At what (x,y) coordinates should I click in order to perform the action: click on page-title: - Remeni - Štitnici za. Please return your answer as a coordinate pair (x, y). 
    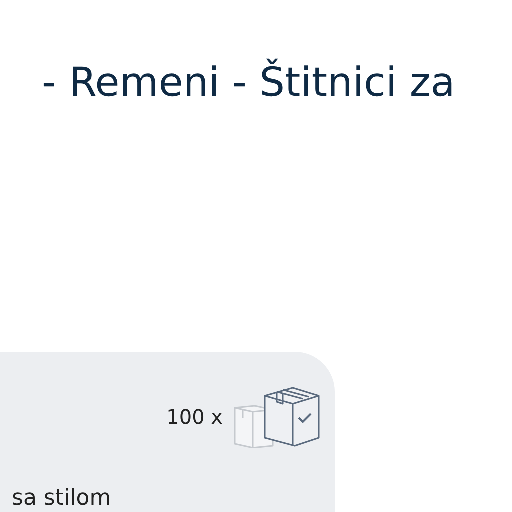
    Looking at the image, I should click on (248, 83).